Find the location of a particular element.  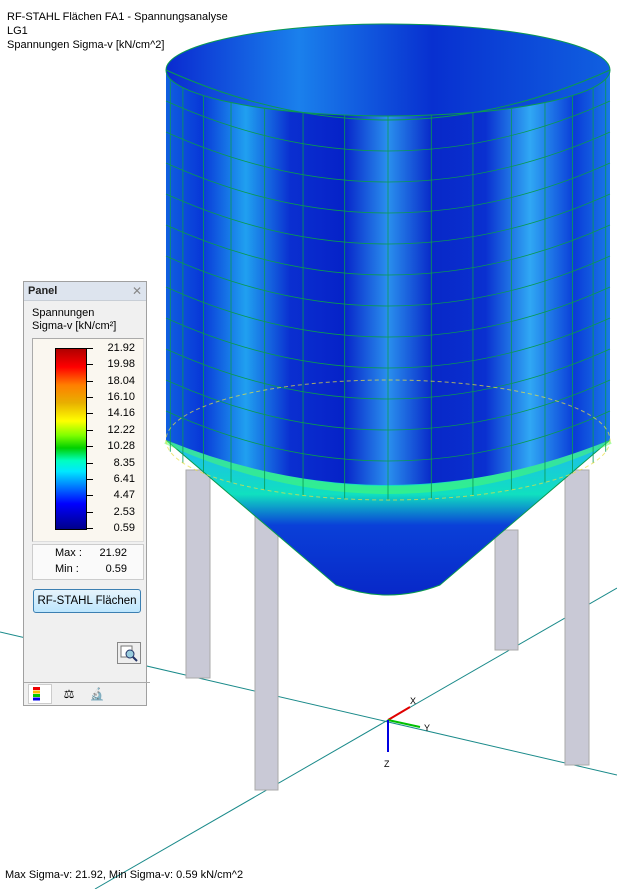

color-scale-bar is located at coordinates (71, 439).